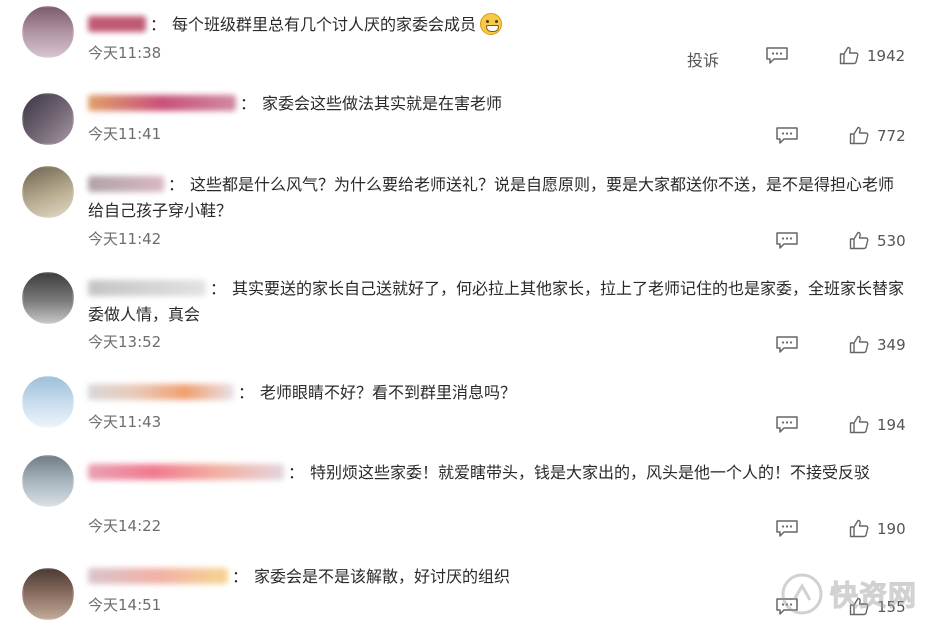 This screenshot has width=935, height=625. What do you see at coordinates (891, 528) in the screenshot?
I see `like-count: 190` at bounding box center [891, 528].